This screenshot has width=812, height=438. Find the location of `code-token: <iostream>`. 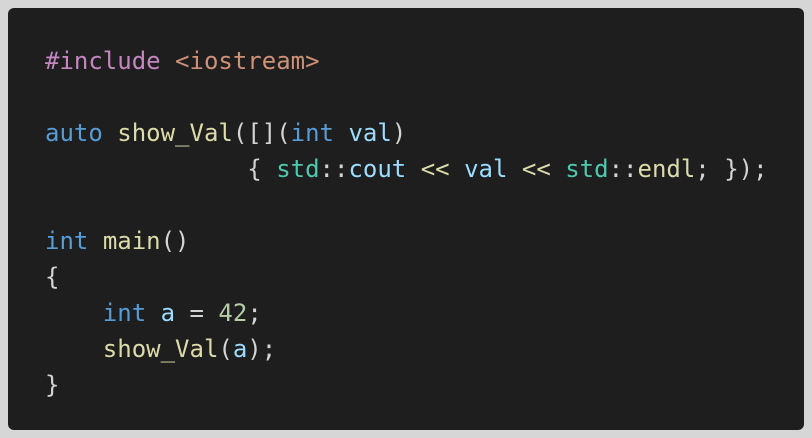

code-token: <iostream> is located at coordinates (247, 61).